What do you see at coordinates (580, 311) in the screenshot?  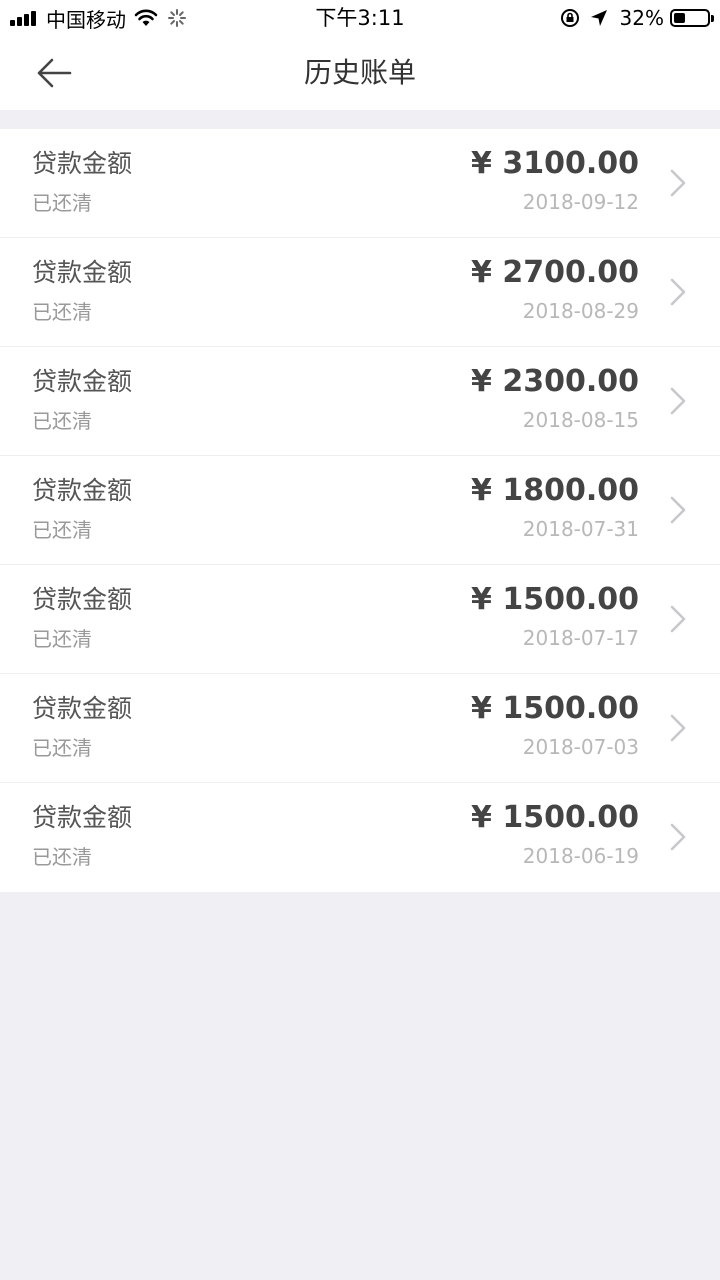 I see `bill-date: 2018-08-29` at bounding box center [580, 311].